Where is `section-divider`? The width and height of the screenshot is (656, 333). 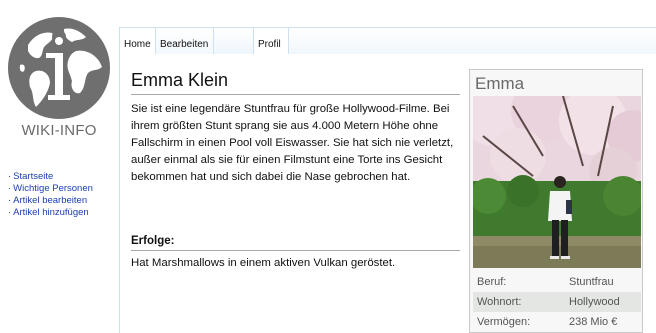
section-divider is located at coordinates (295, 250).